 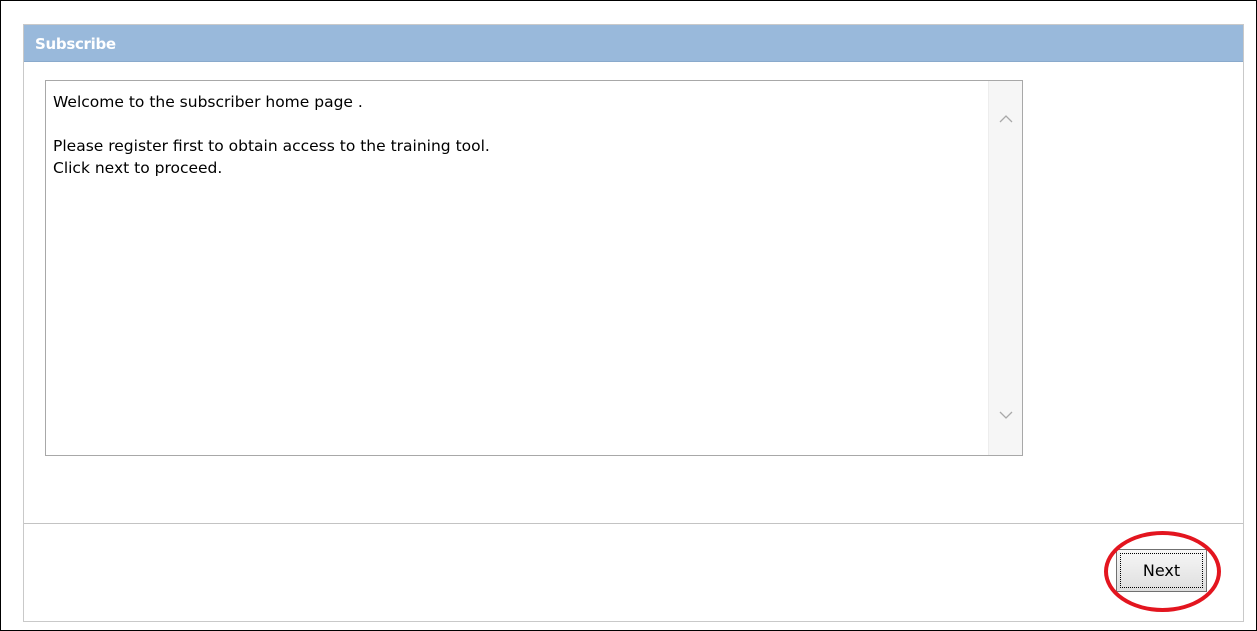 I want to click on next-button: Next, so click(x=1161, y=570).